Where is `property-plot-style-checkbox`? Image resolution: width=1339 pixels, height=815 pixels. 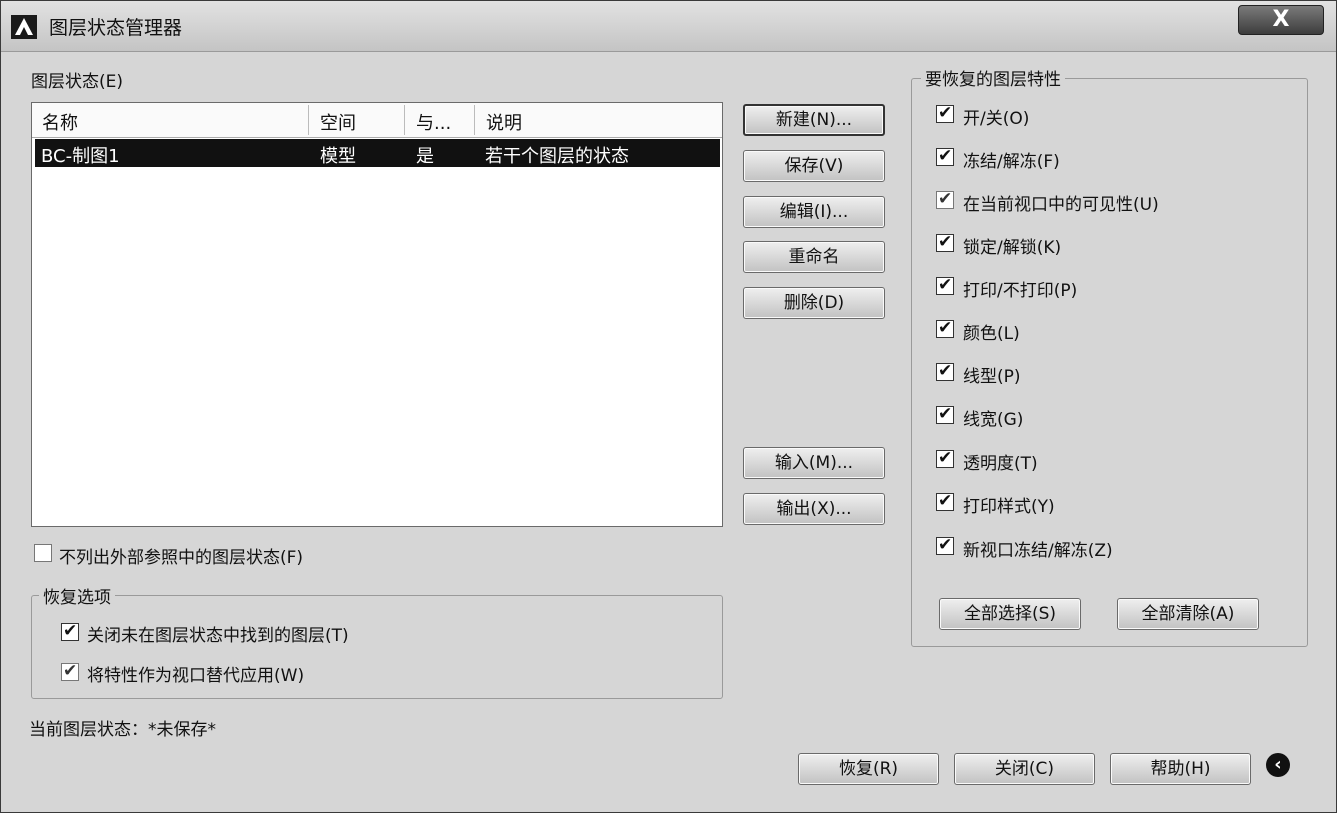
property-plot-style-checkbox is located at coordinates (945, 501).